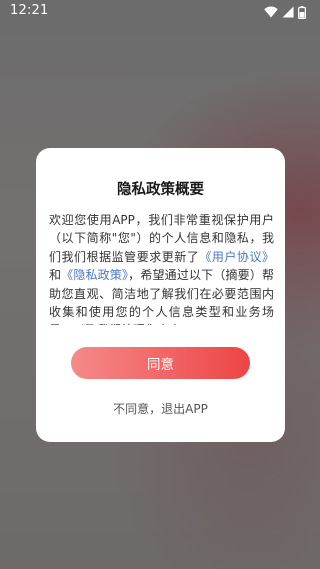 This screenshot has width=320, height=569. Describe the element at coordinates (236, 257) in the screenshot. I see `user-agreement-link: 《用户协议》` at that location.